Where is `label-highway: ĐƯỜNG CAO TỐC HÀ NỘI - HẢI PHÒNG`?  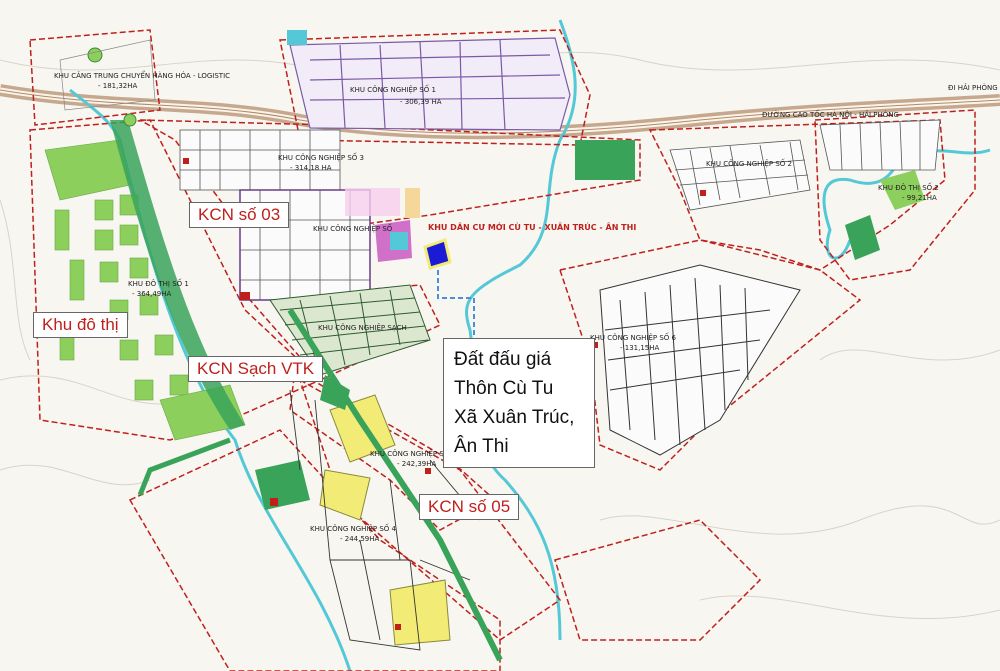
label-highway: ĐƯỜNG CAO TỐC HÀ NỘI - HẢI PHÒNG is located at coordinates (830, 114).